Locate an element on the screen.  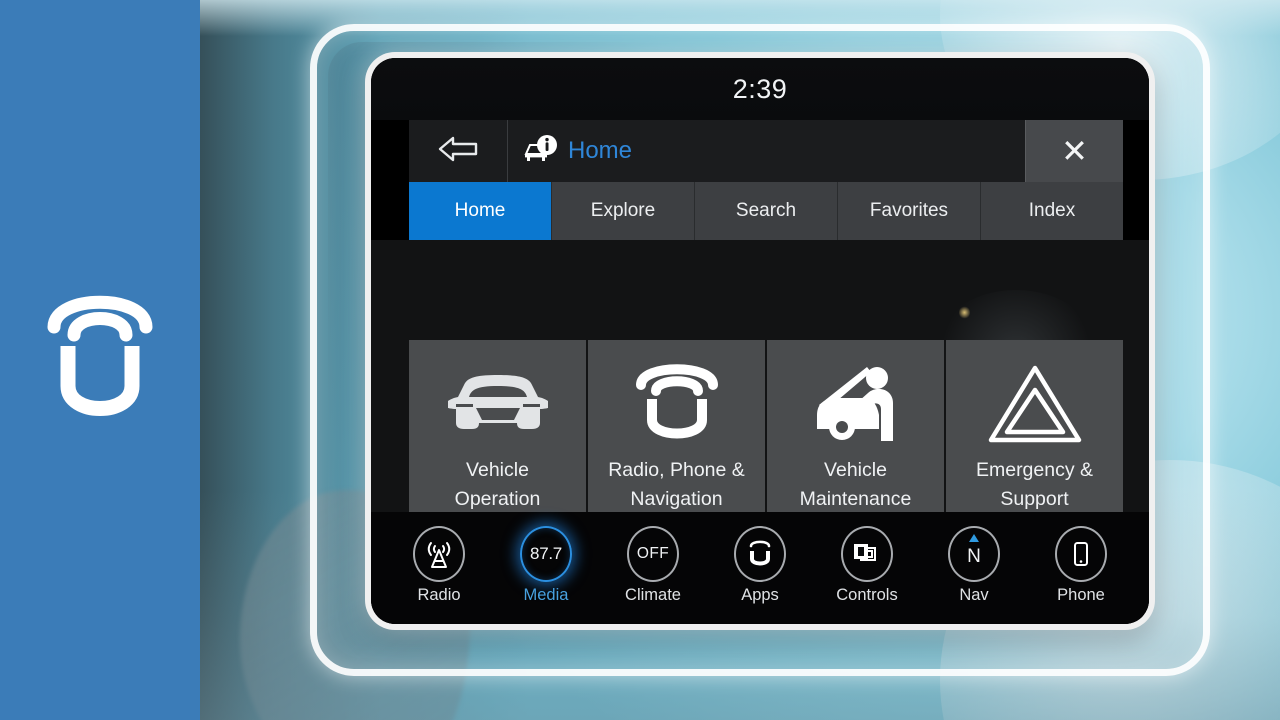
tab-explore: Explore is located at coordinates (623, 211).